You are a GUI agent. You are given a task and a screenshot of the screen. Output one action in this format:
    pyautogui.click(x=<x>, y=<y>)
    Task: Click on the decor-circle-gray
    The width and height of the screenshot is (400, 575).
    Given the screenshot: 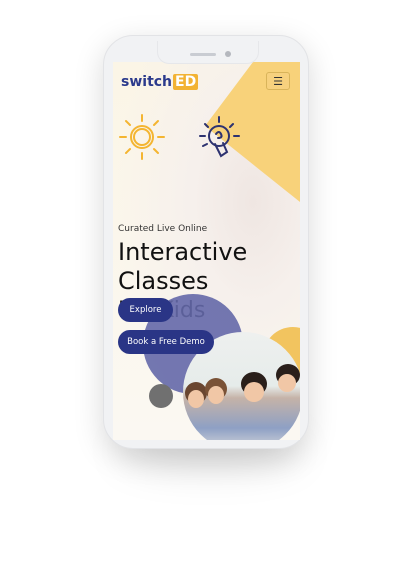 What is the action you would take?
    pyautogui.click(x=161, y=396)
    